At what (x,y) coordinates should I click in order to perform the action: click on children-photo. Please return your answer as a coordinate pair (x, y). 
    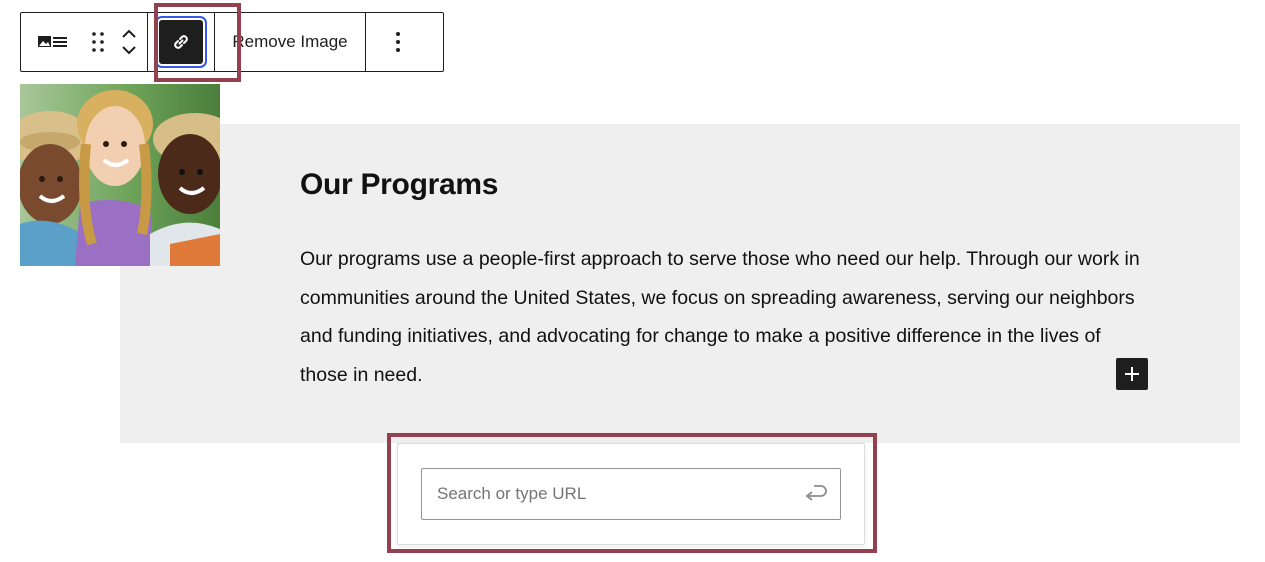
    Looking at the image, I should click on (120, 175).